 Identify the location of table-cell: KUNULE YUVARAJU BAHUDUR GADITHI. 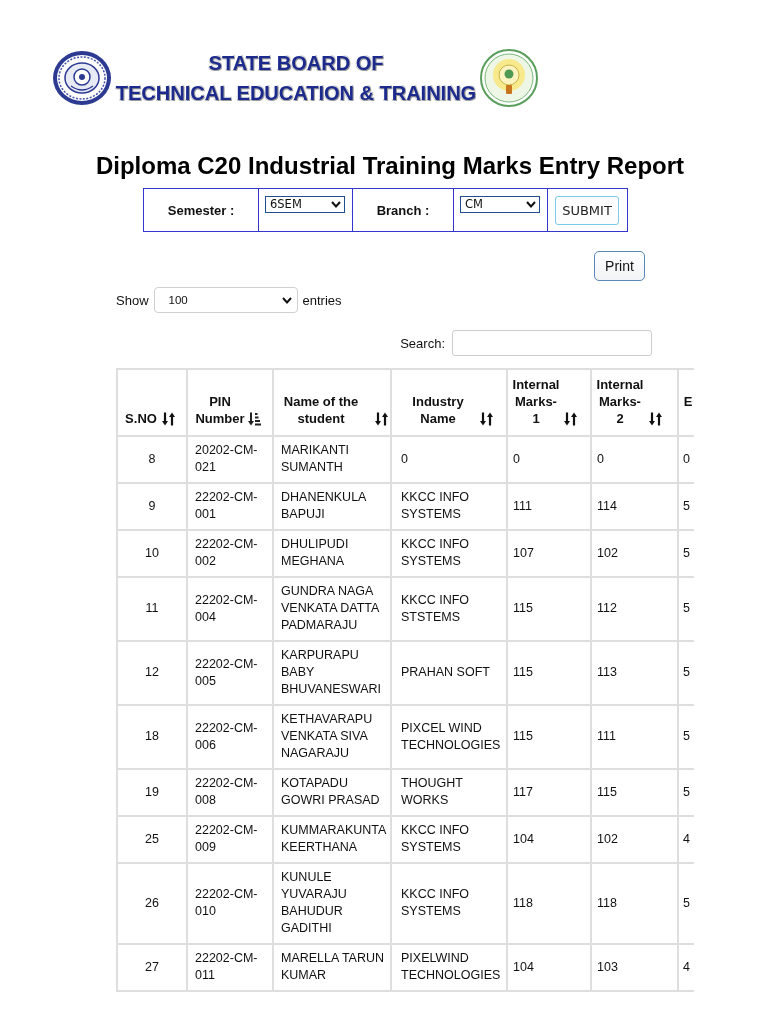
(332, 903).